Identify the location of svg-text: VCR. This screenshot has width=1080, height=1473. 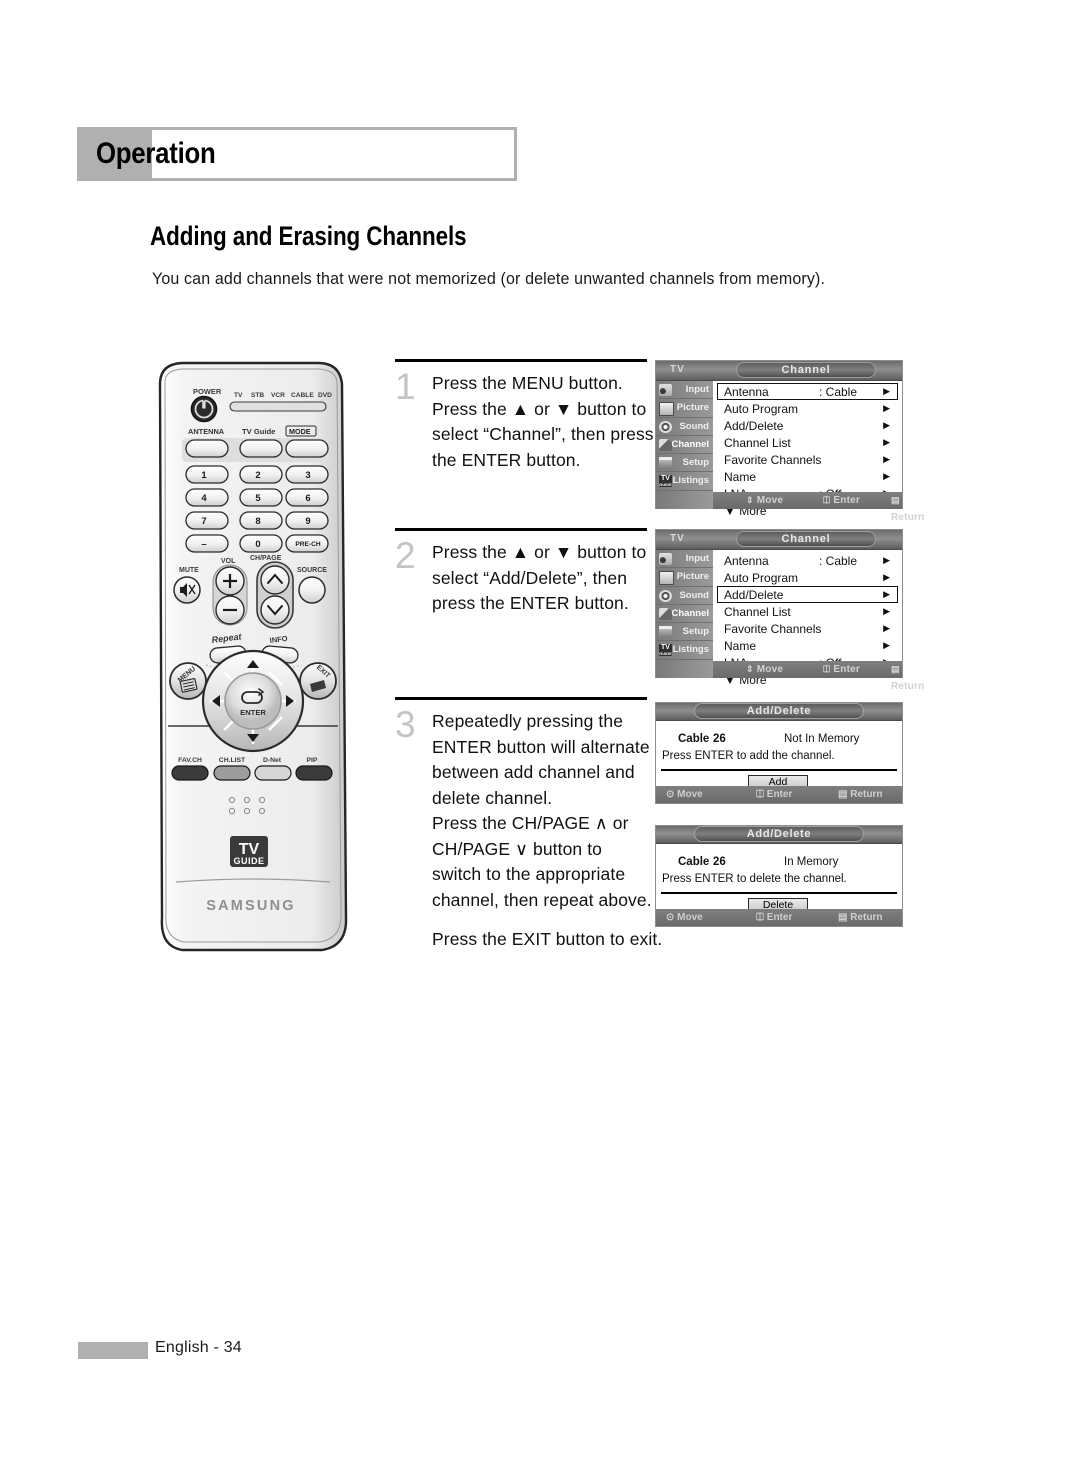
(278, 395).